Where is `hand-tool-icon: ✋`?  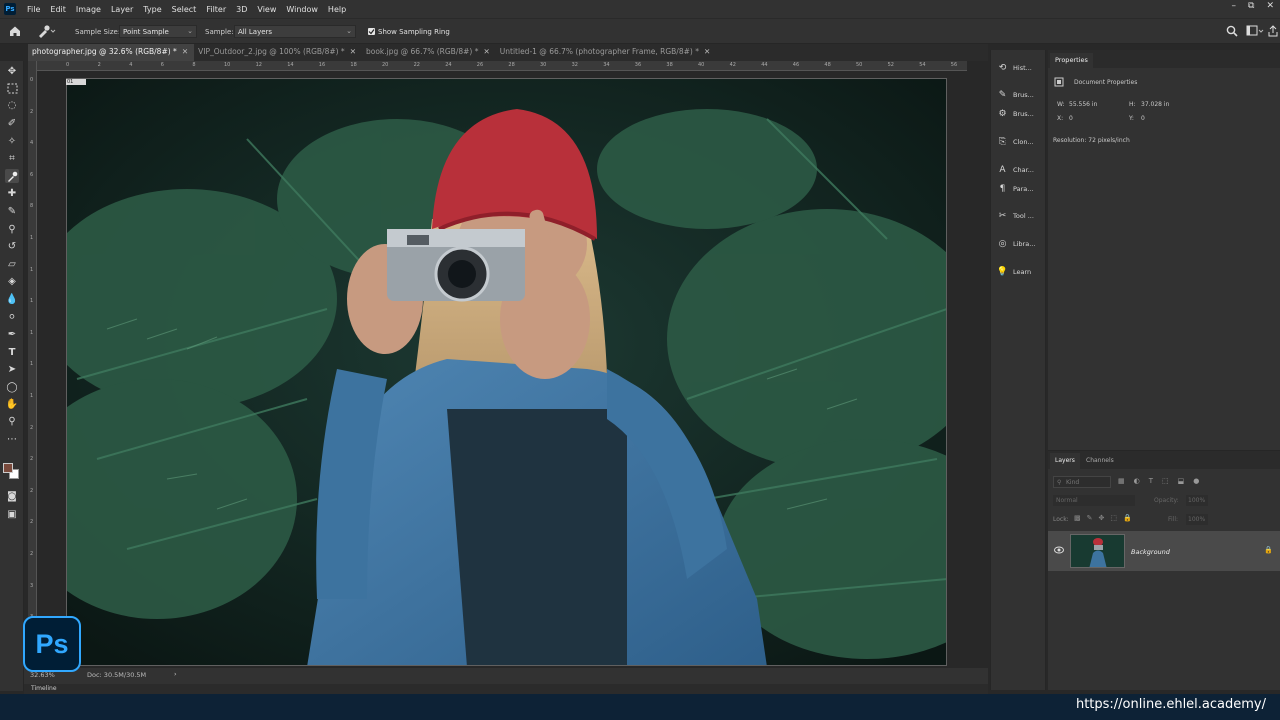 hand-tool-icon: ✋ is located at coordinates (12, 404).